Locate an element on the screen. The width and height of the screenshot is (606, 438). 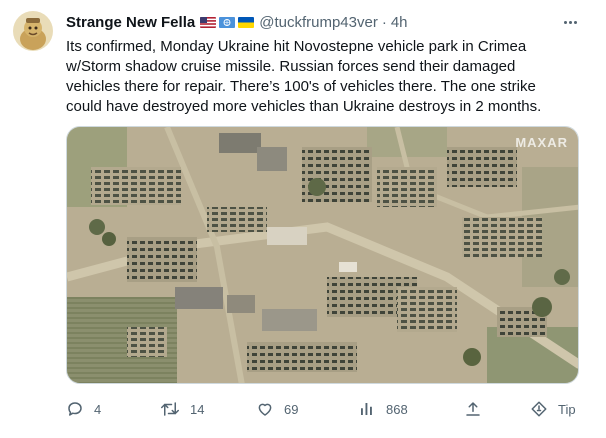
author-flags is located at coordinates (227, 22).